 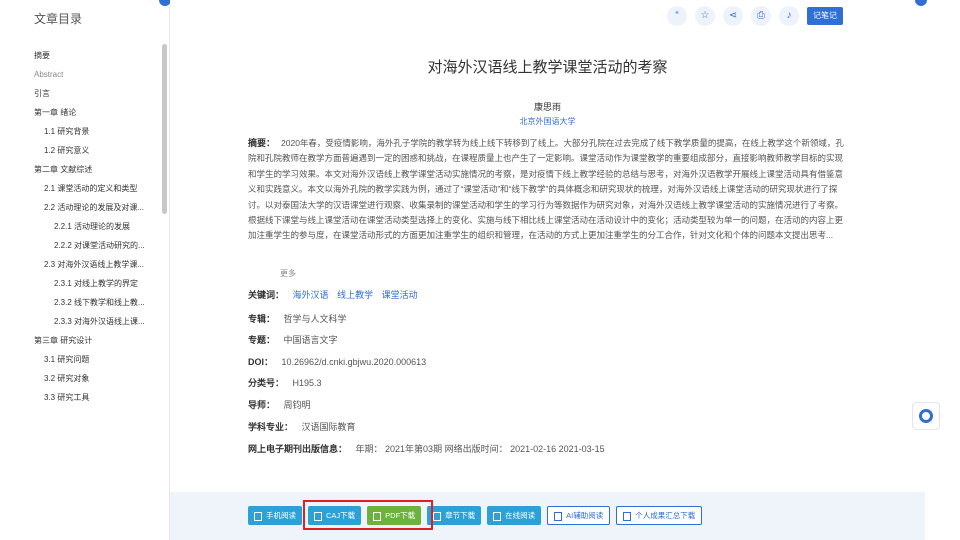 What do you see at coordinates (926, 416) in the screenshot?
I see `ai-assistant-icon` at bounding box center [926, 416].